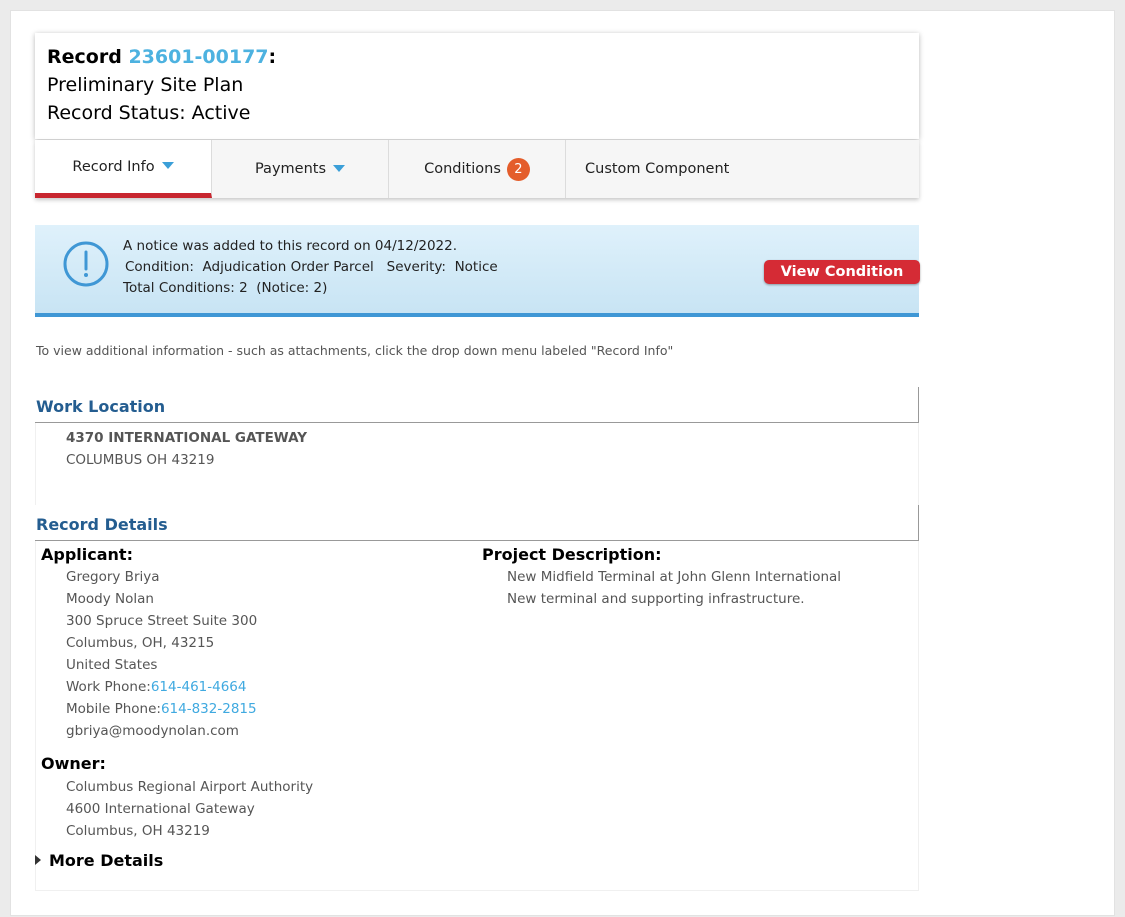 Image resolution: width=1125 pixels, height=917 pixels. I want to click on more-details-label: More Details, so click(106, 860).